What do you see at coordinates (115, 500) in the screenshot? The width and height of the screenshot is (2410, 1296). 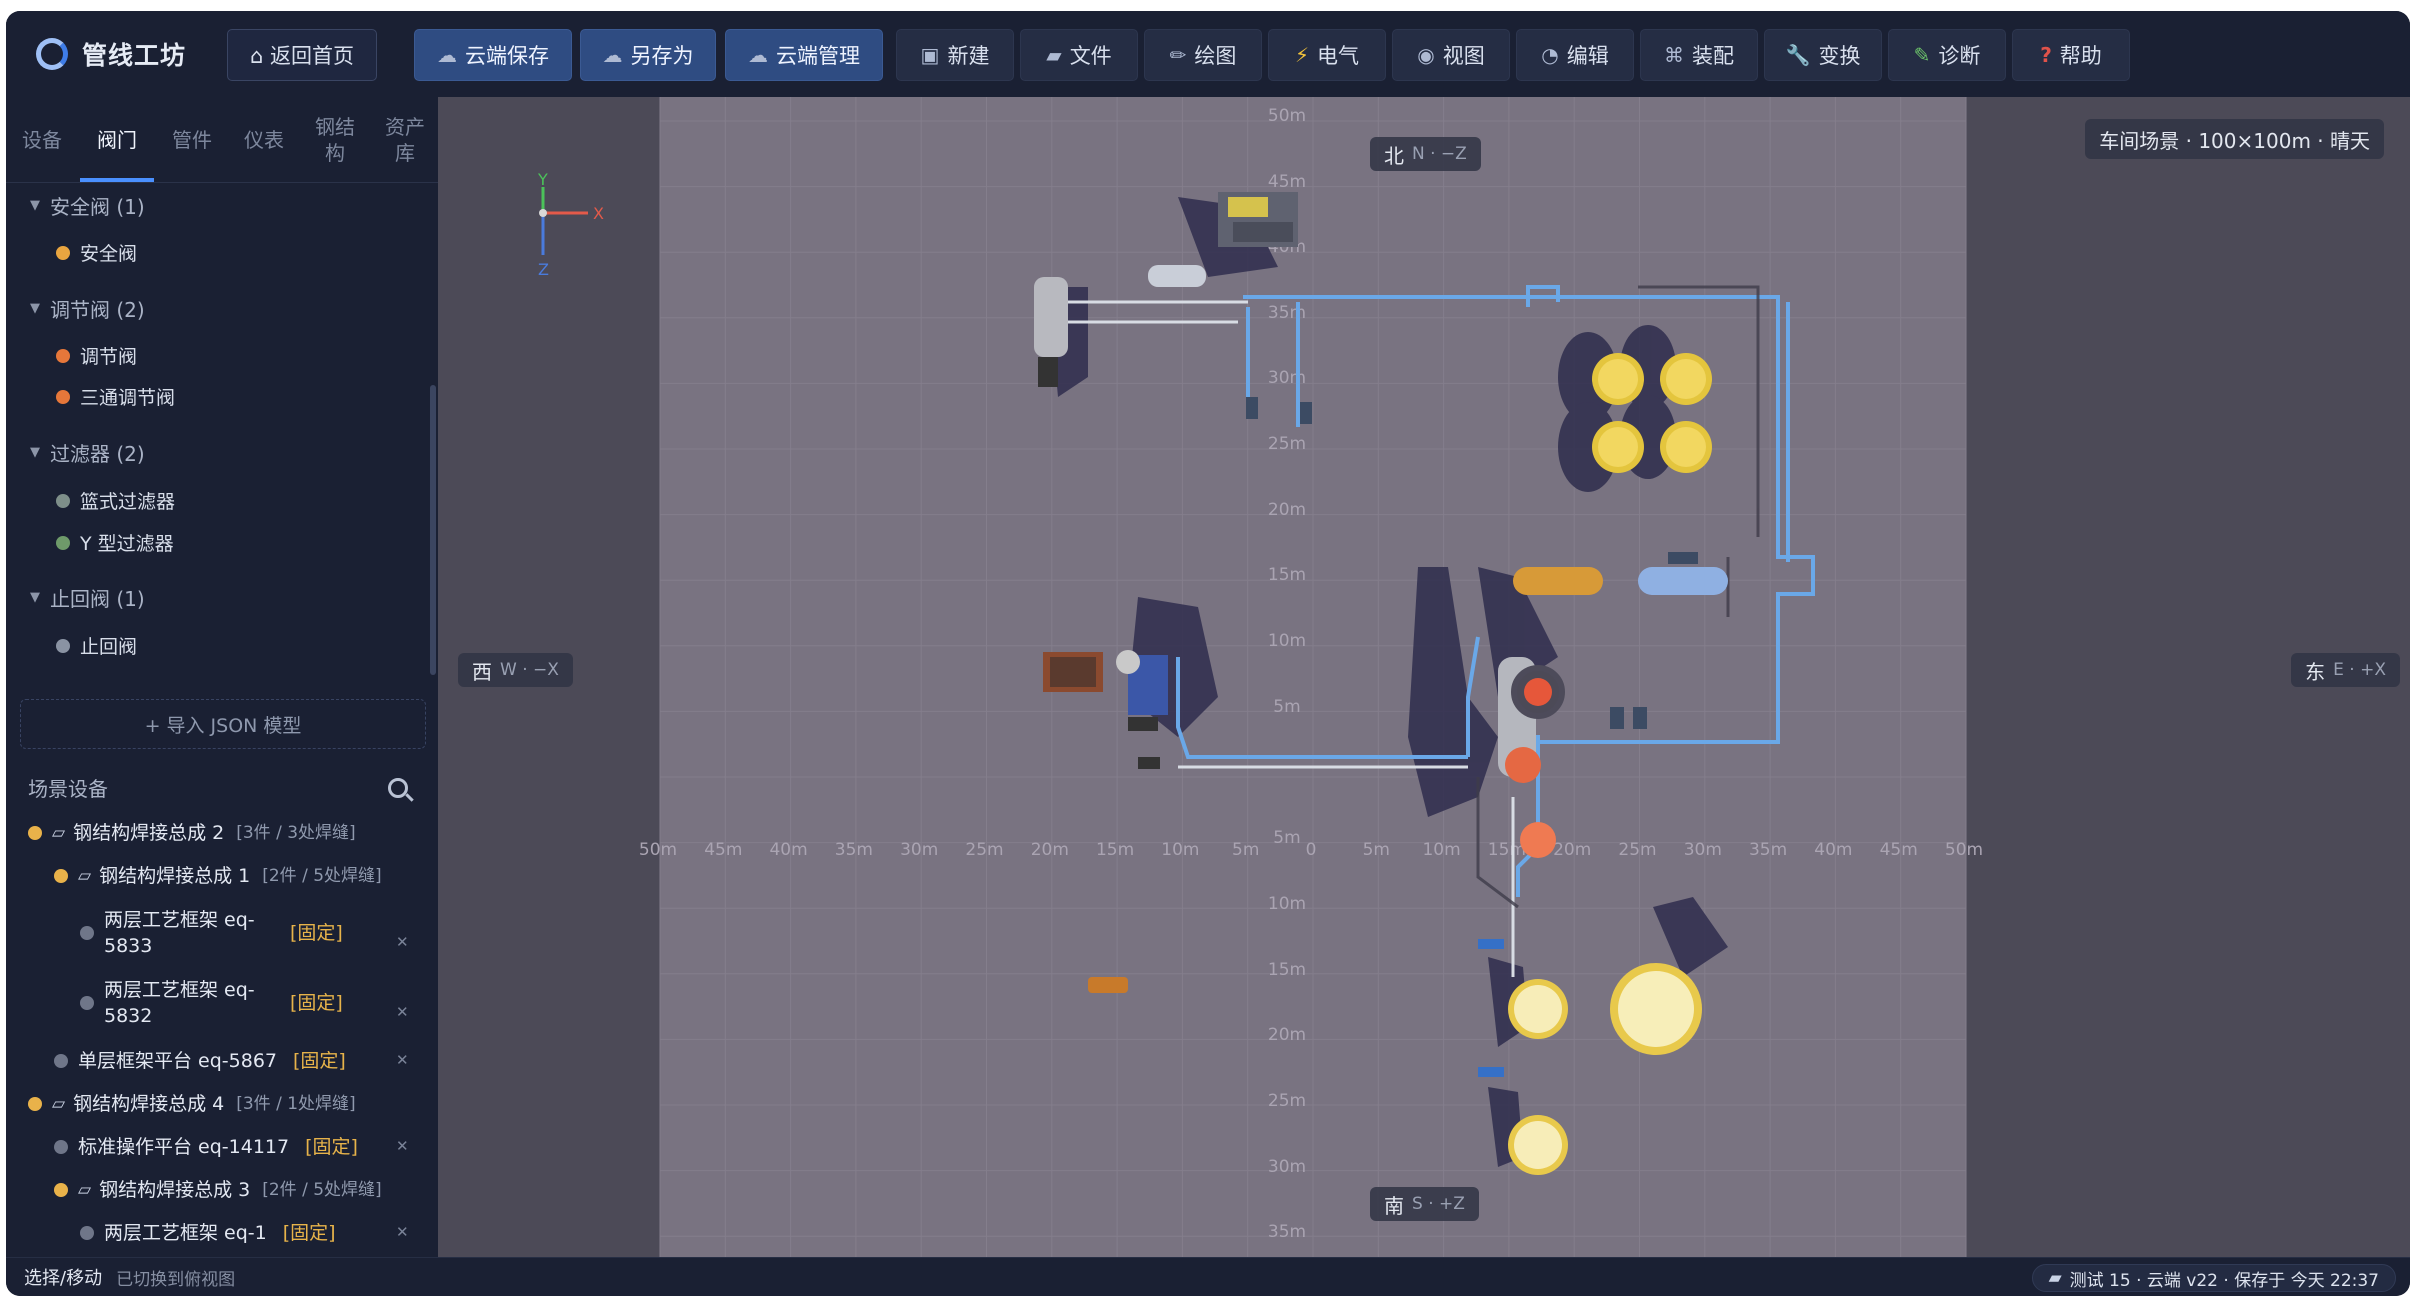 I see `tree-item-basket-filter: 篮式过滤器` at bounding box center [115, 500].